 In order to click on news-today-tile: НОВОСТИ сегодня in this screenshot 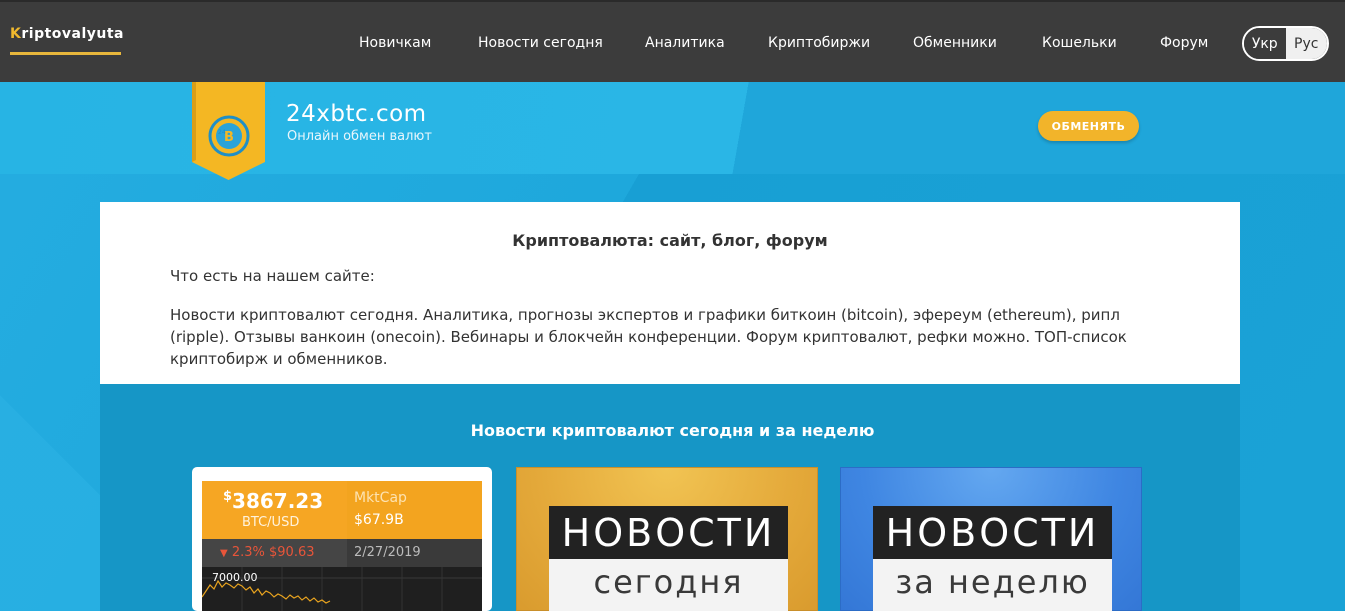, I will do `click(667, 539)`.